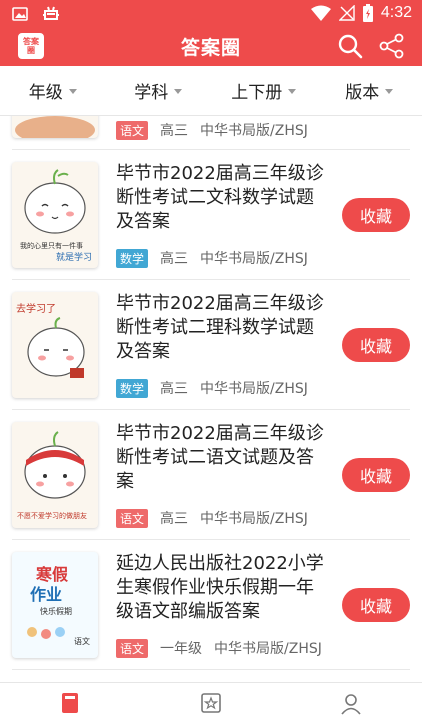 The image size is (422, 718). Describe the element at coordinates (211, 47) in the screenshot. I see `app-bar: 答案圈 答案圈` at that location.